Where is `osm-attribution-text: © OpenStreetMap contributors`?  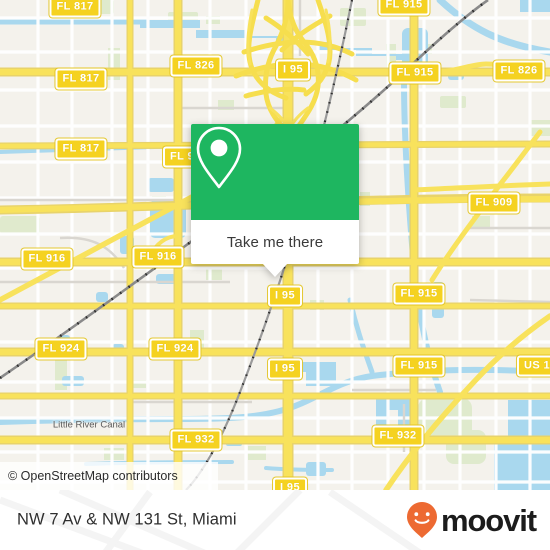
osm-attribution-text: © OpenStreetMap contributors is located at coordinates (93, 476).